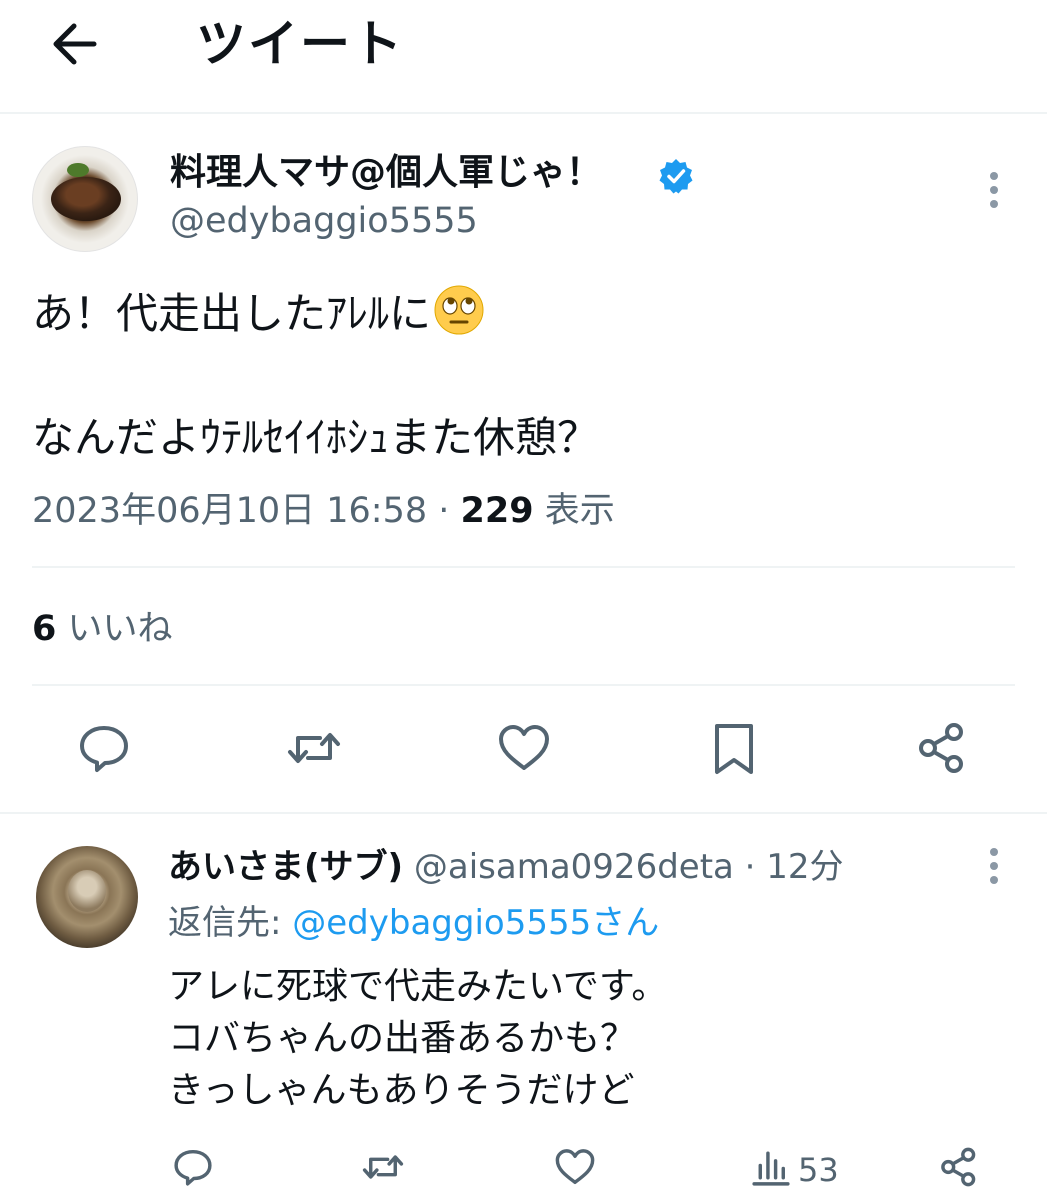 The image size is (1047, 1200). Describe the element at coordinates (818, 1170) in the screenshot. I see `reply-views-count: 53` at that location.